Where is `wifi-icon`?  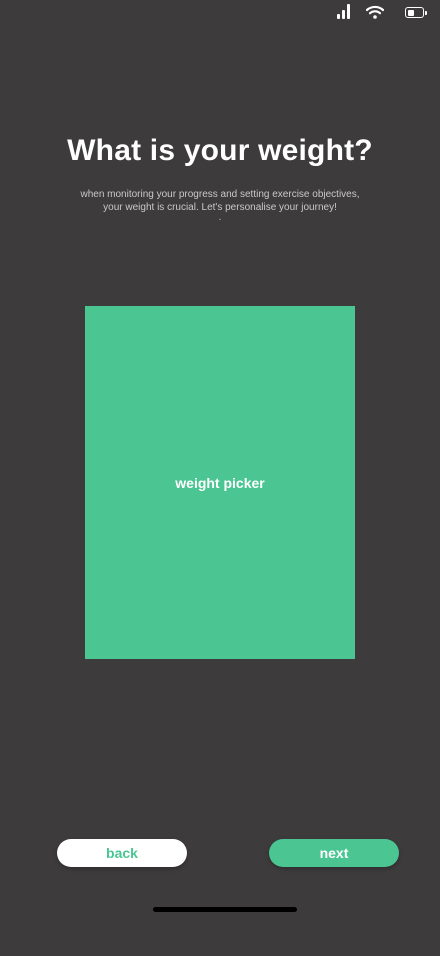
wifi-icon is located at coordinates (375, 12).